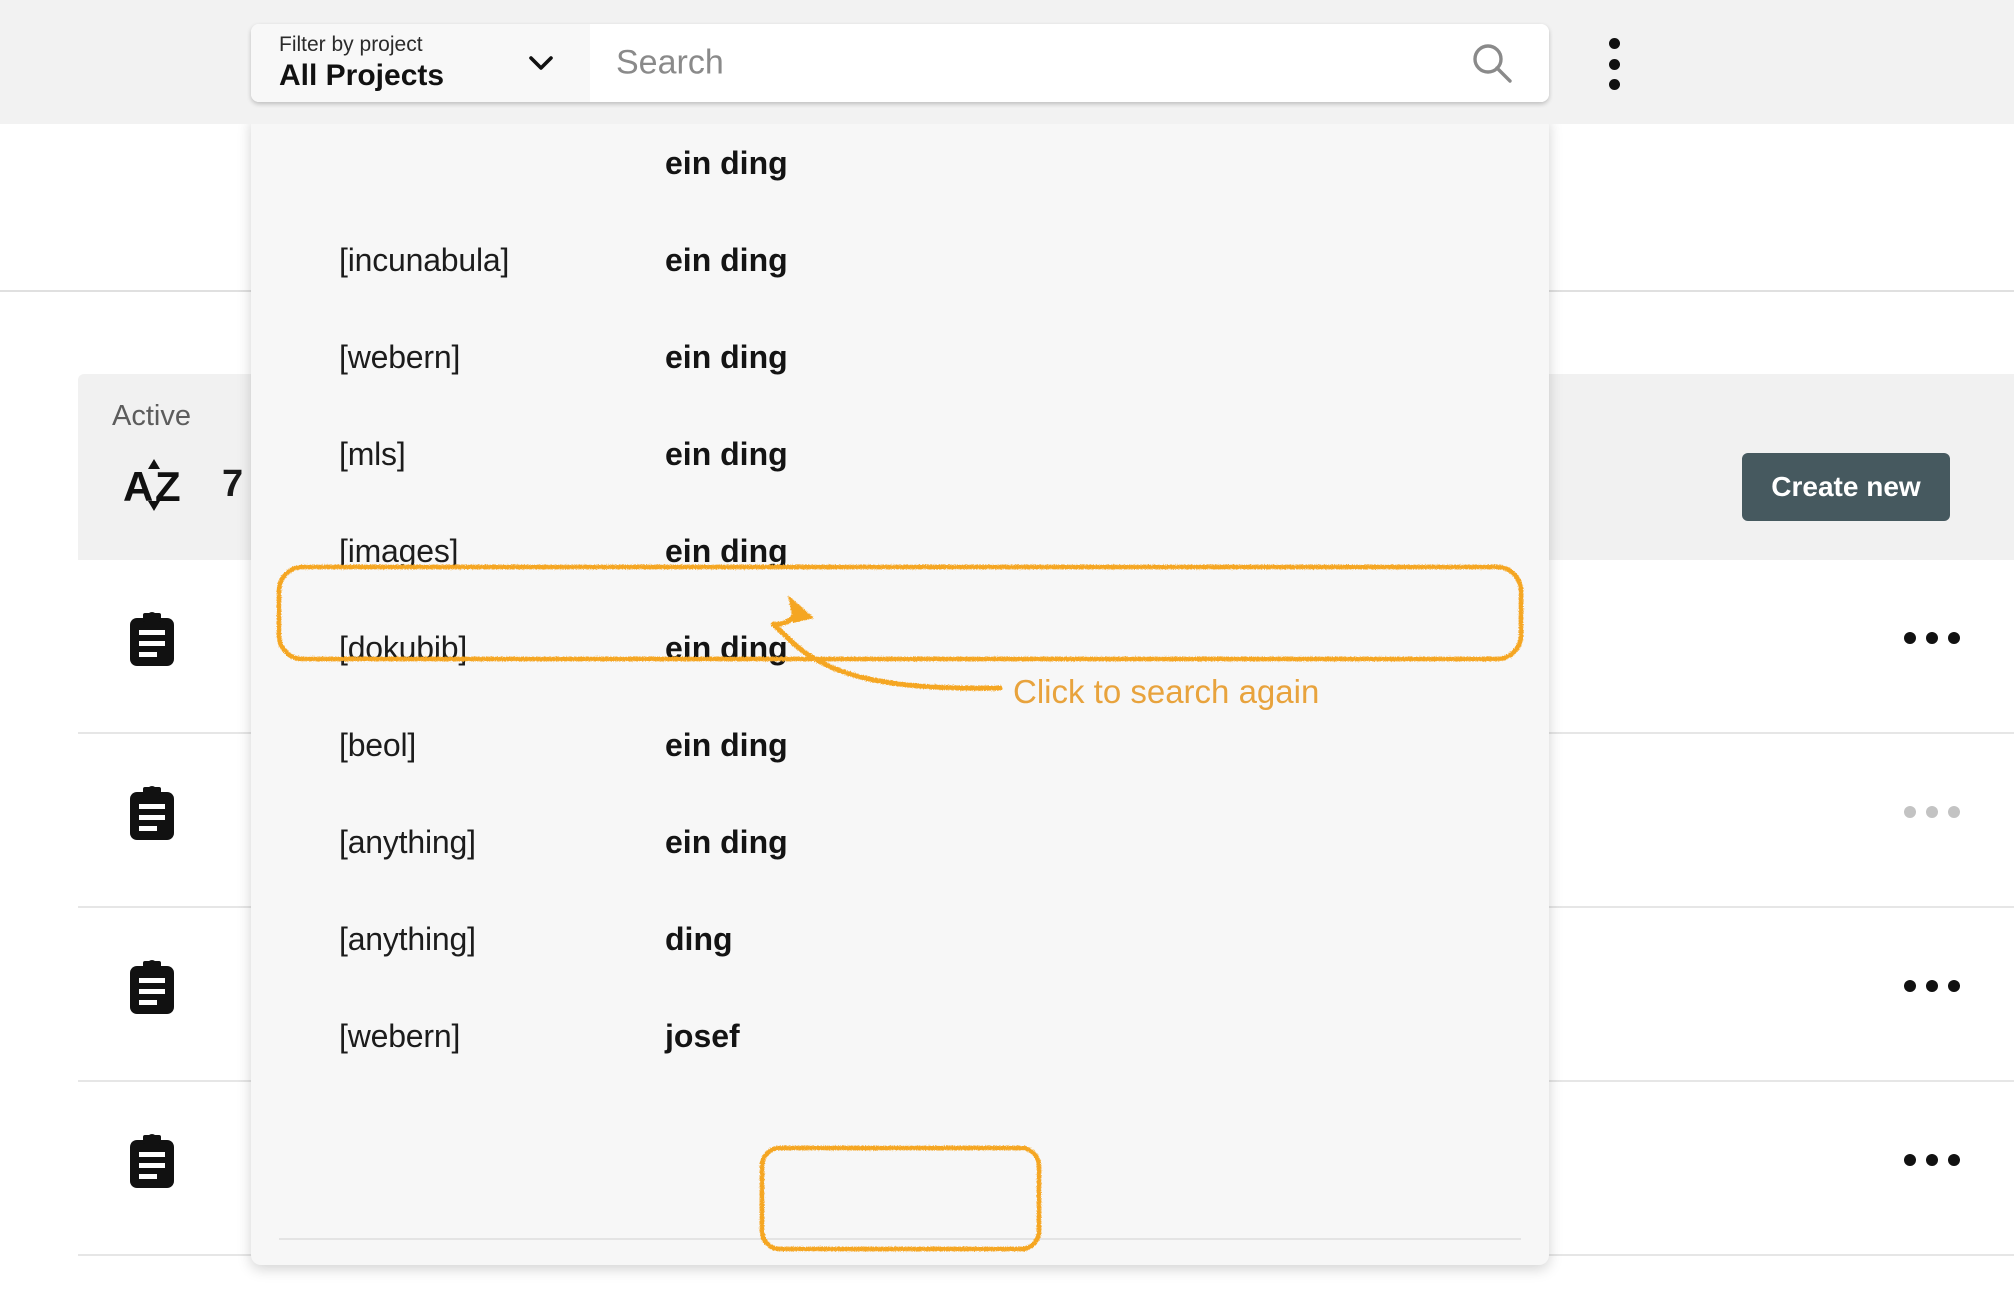 The height and width of the screenshot is (1290, 2014). Describe the element at coordinates (900, 163) in the screenshot. I see `history-item: ein ding` at that location.